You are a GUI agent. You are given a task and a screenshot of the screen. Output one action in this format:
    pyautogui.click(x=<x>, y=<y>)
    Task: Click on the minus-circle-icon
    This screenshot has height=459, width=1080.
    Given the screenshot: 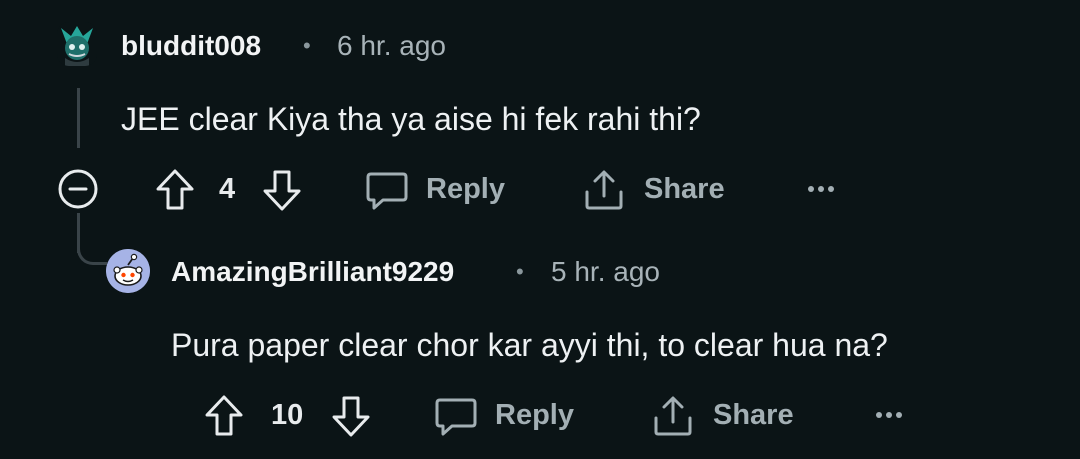 What is the action you would take?
    pyautogui.click(x=78, y=189)
    